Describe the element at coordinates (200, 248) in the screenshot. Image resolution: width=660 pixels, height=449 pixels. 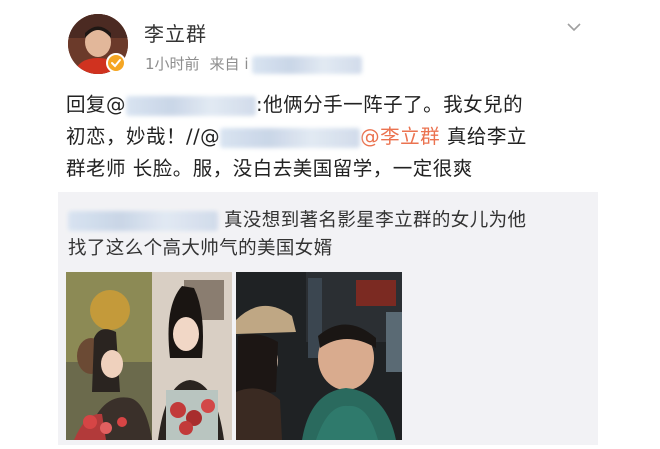
I see `repost-line-2: 找了这么个高大帅气的美国女婿` at that location.